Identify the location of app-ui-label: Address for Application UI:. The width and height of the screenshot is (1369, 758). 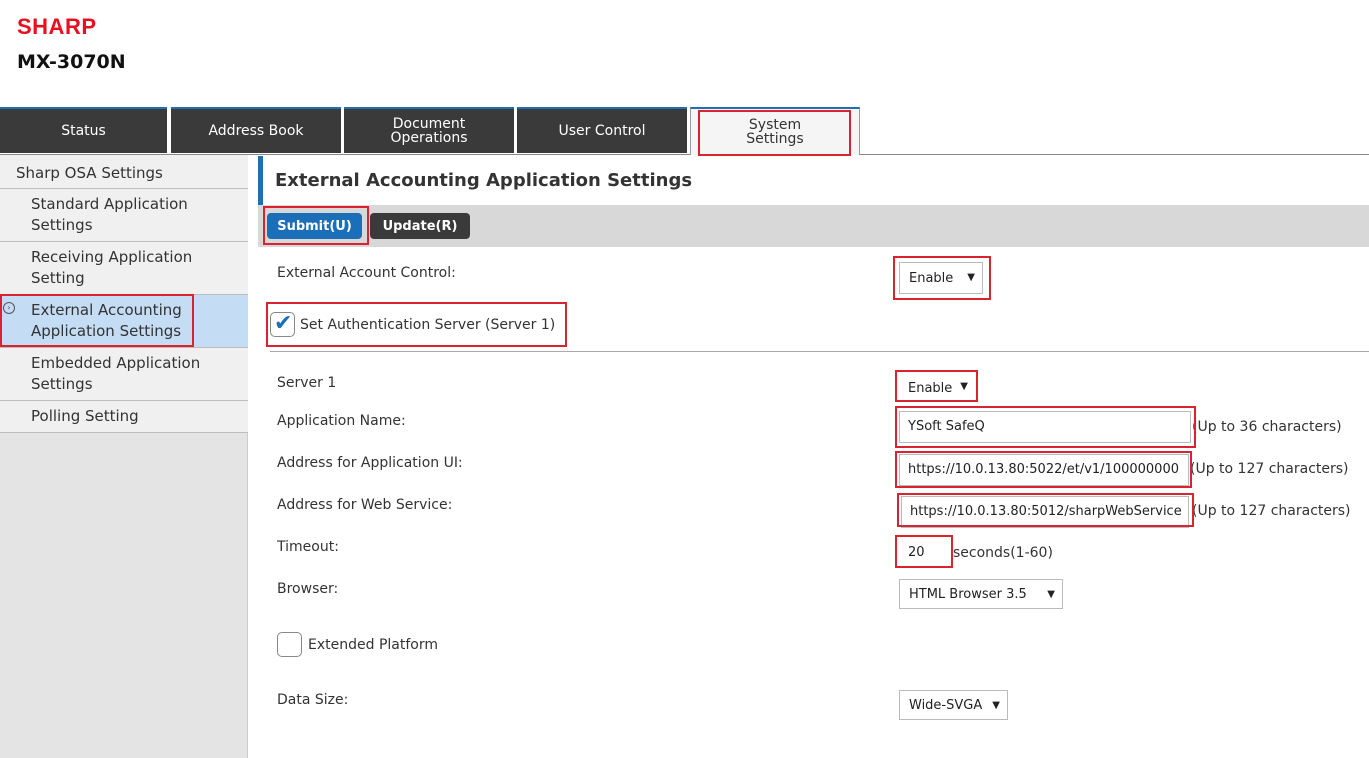
(370, 463).